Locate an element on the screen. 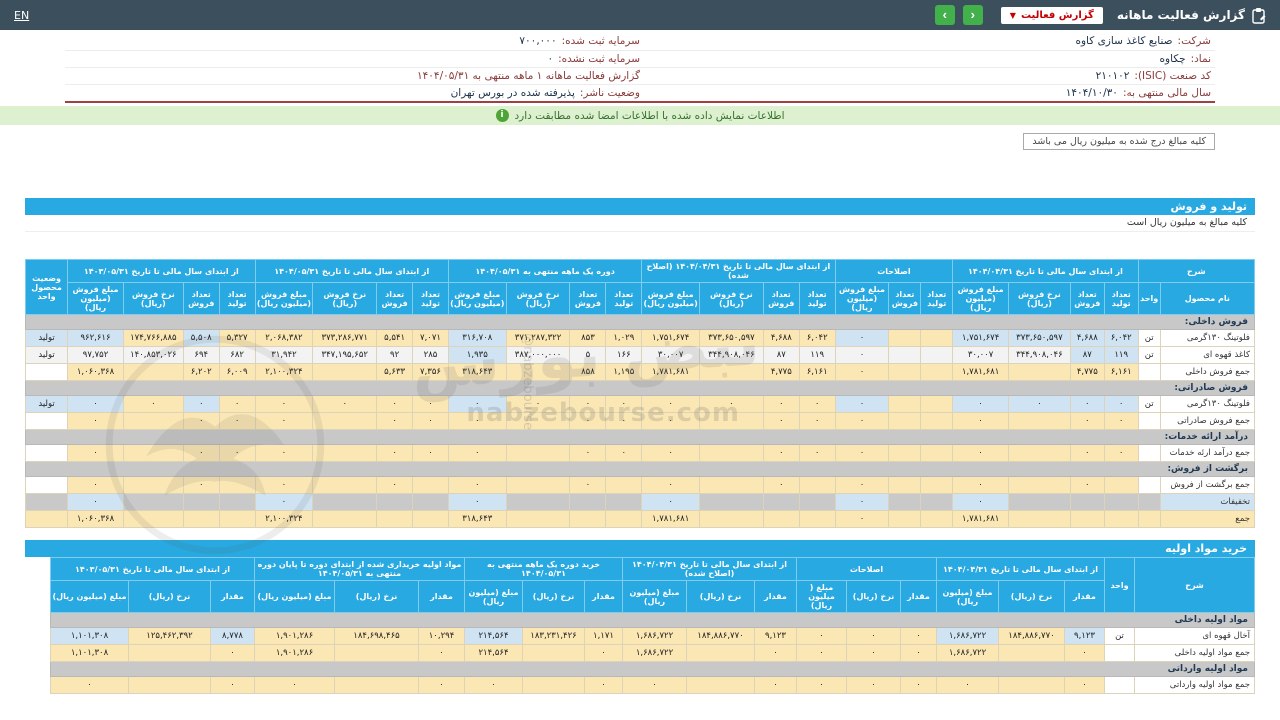 Image resolution: width=1280 pixels, height=720 pixels. column-subheader: نرخ فروش (ریال) is located at coordinates (538, 298).